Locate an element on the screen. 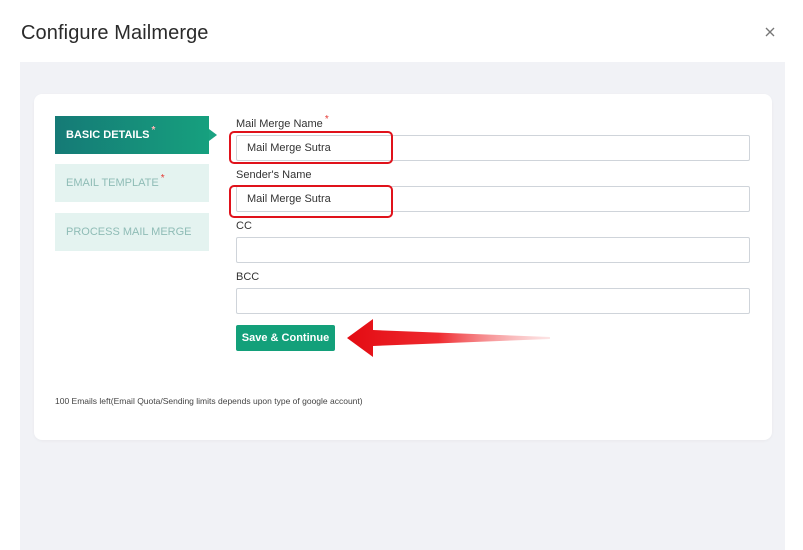 The height and width of the screenshot is (550, 803). step-email-template: EMAIL TEMPLATE * is located at coordinates (132, 183).